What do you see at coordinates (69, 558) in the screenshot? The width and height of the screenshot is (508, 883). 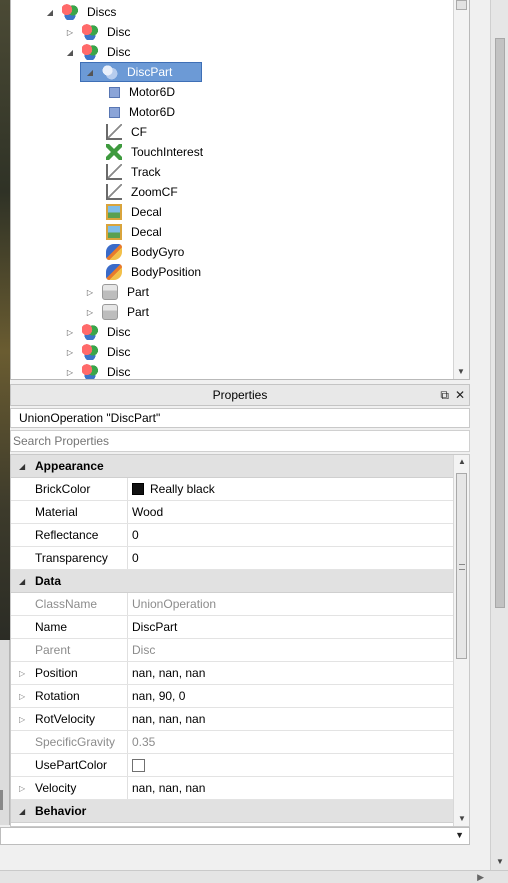 I see `property-name: Transparency` at bounding box center [69, 558].